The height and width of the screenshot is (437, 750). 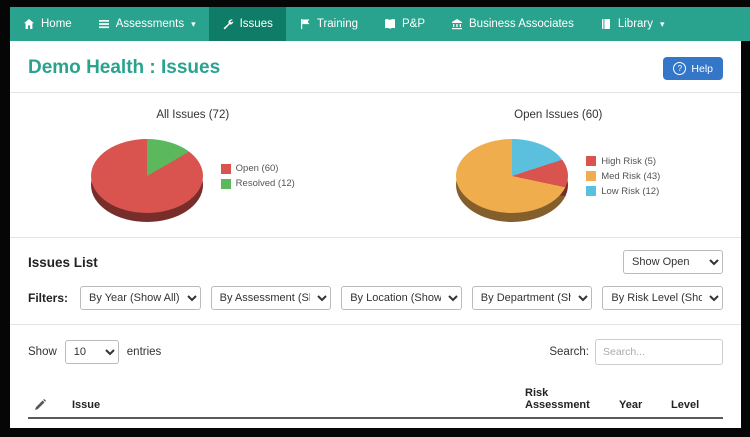 I want to click on chart-legend: High Risk (5) Med Risk (43) Low Risk (12), so click(x=623, y=176).